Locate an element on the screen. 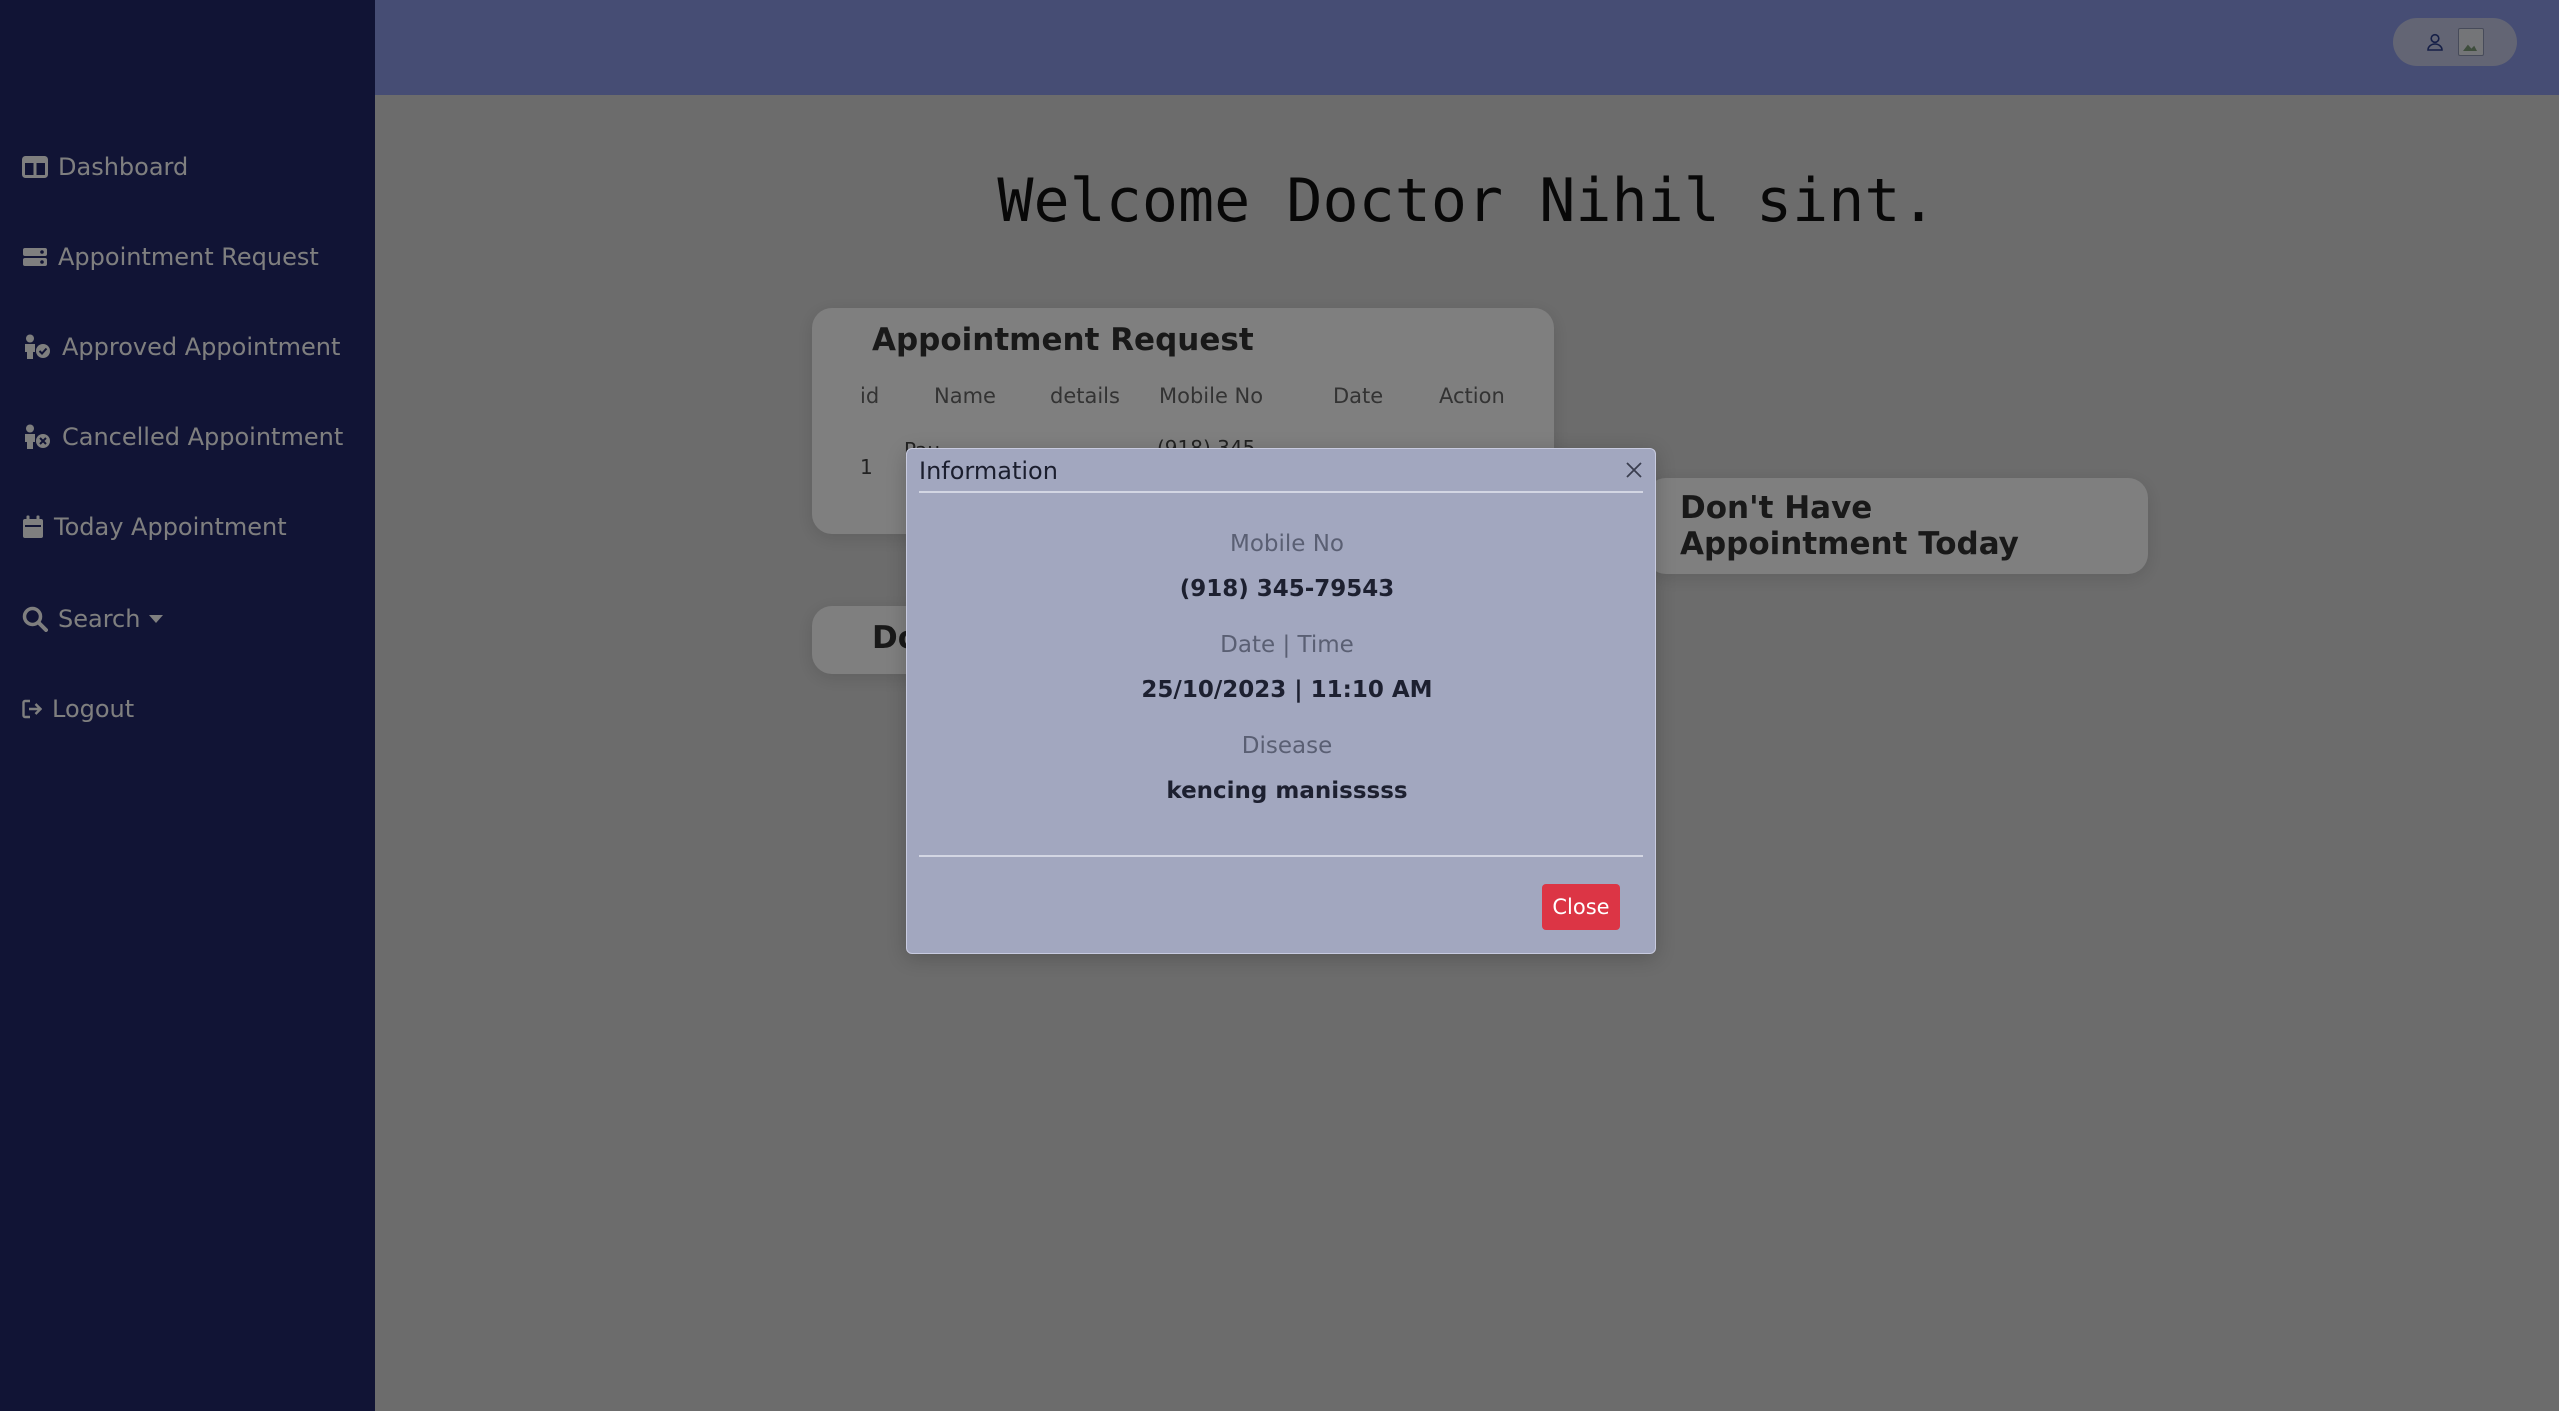  modal-header-divider is located at coordinates (1281, 492).